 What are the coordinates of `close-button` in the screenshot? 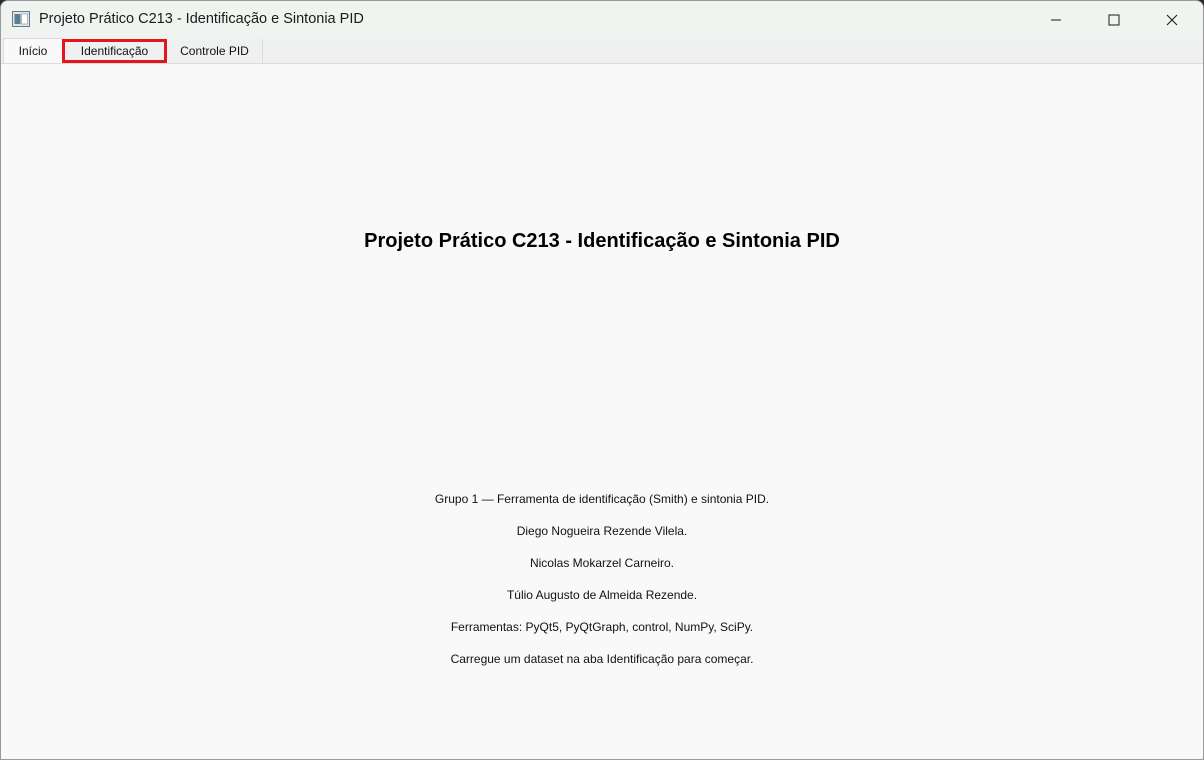 It's located at (1172, 20).